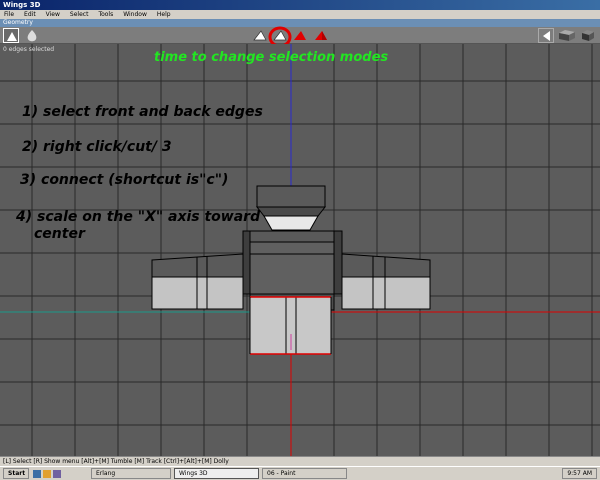 This screenshot has width=600, height=480. I want to click on task-wings3d: Wings 3D, so click(216, 473).